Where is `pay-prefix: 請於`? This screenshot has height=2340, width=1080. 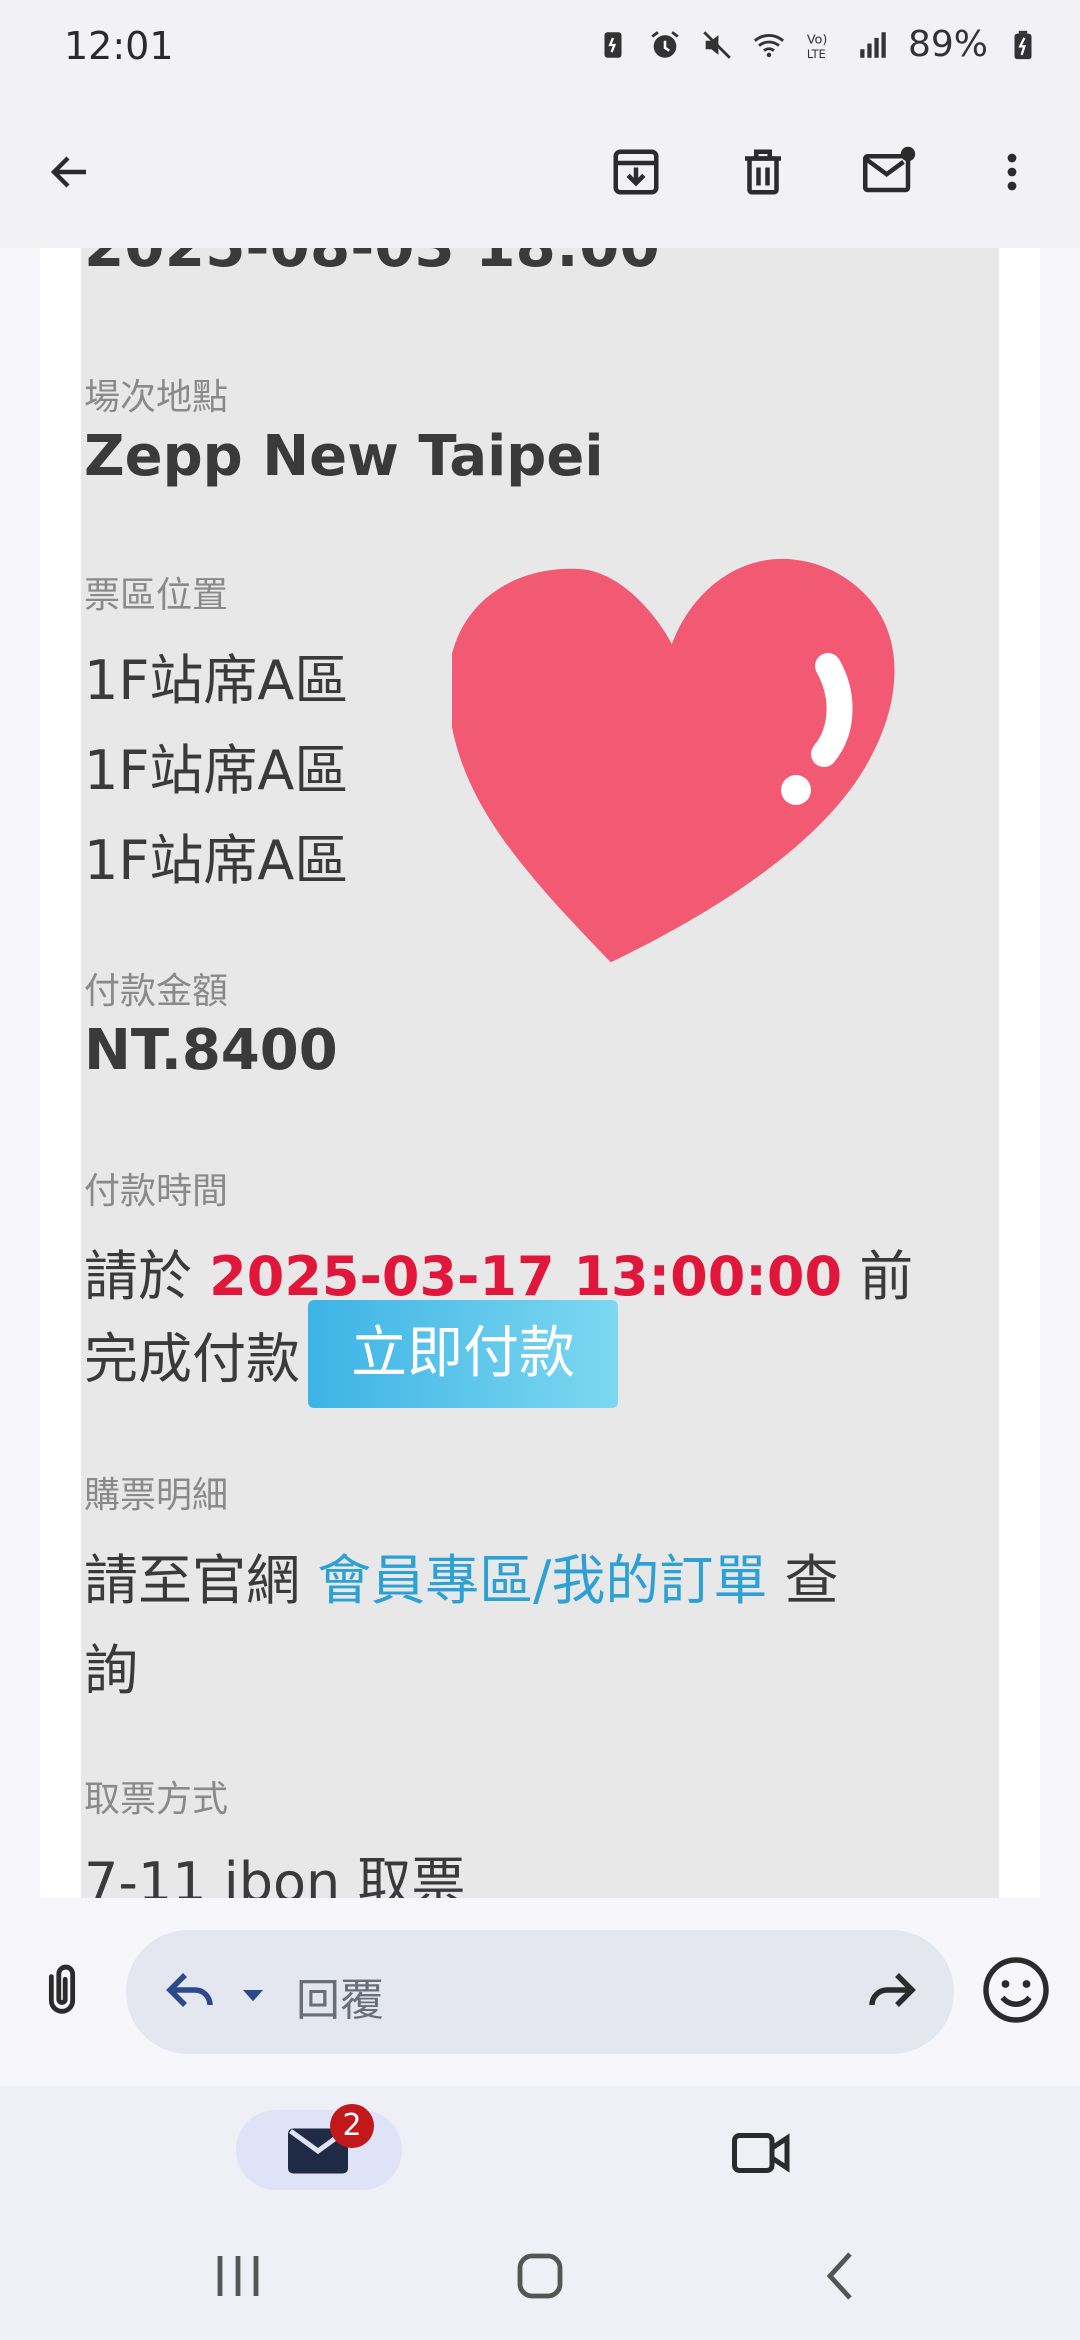 pay-prefix: 請於 is located at coordinates (138, 1276).